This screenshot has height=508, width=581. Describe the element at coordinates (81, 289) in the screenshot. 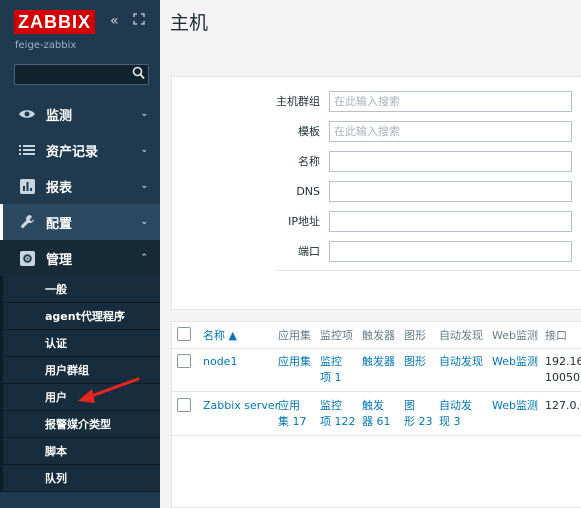

I see `submenu-general: 一般` at that location.